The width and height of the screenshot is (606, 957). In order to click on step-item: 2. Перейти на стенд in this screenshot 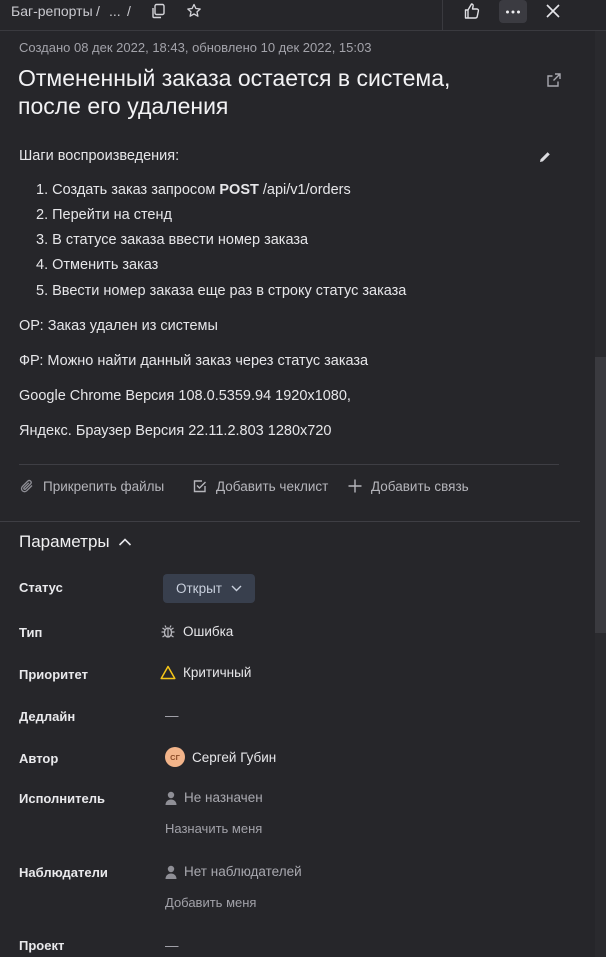, I will do `click(104, 215)`.